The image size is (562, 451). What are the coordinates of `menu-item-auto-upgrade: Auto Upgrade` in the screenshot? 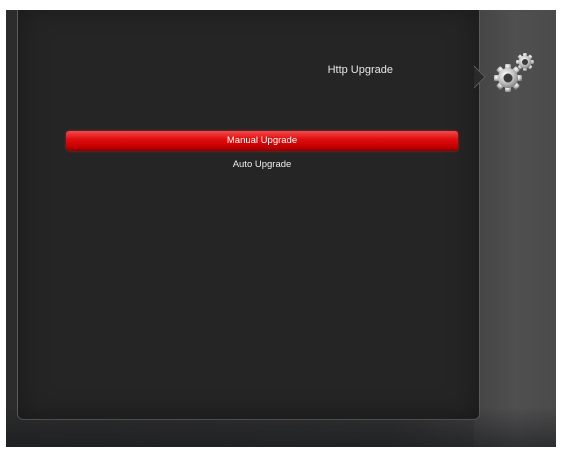 It's located at (262, 165).